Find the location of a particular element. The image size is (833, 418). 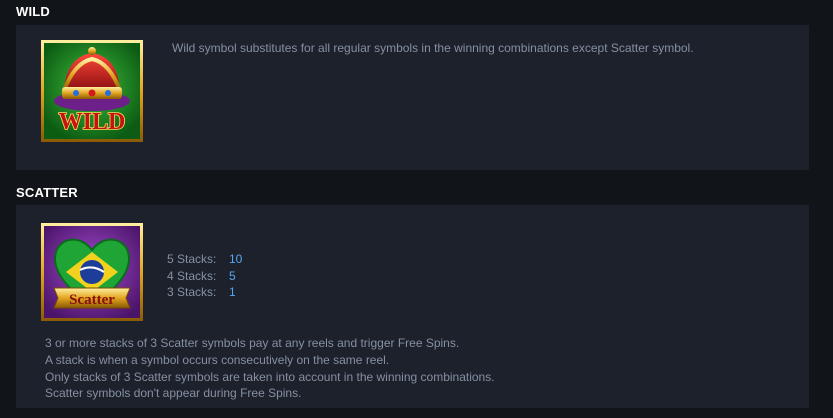

paytable-row: 5 Stacks: 10 is located at coordinates (204, 259).